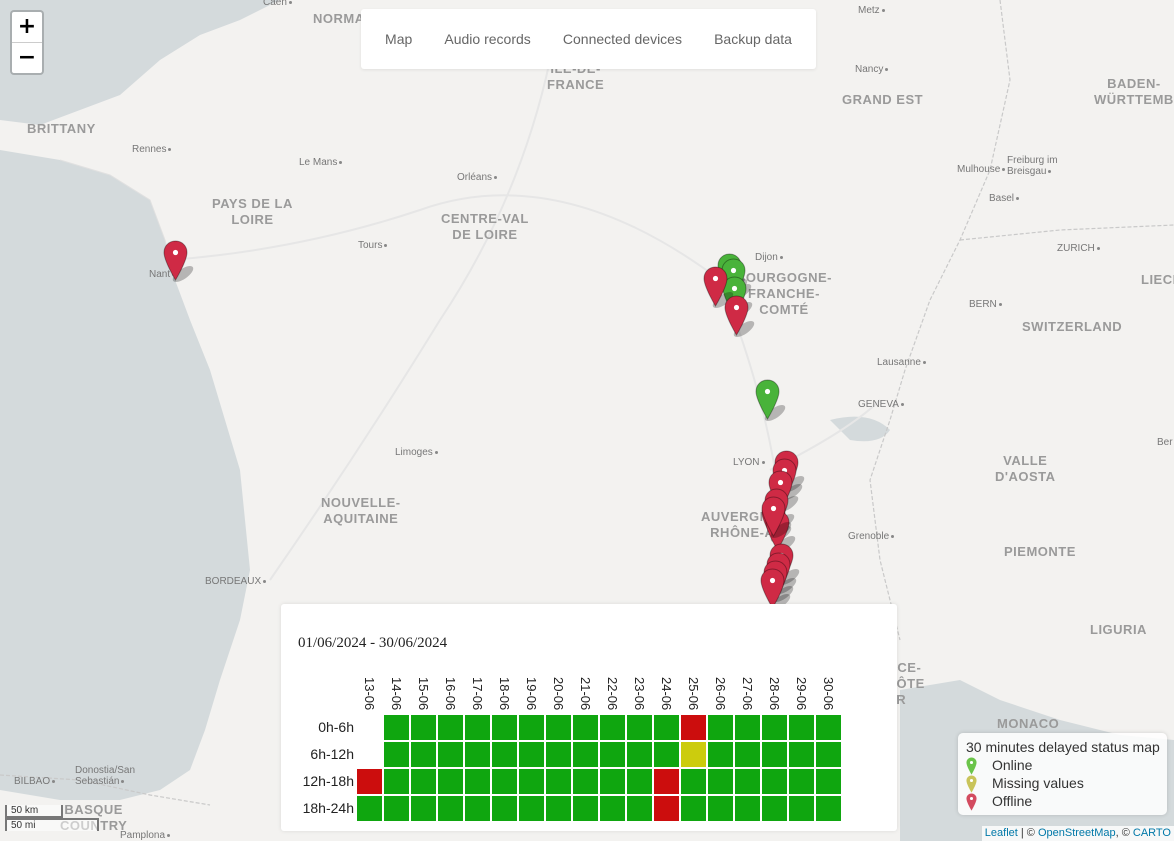 Image resolution: width=1174 pixels, height=841 pixels. What do you see at coordinates (27, 27) in the screenshot?
I see `zoom-in-button: +` at bounding box center [27, 27].